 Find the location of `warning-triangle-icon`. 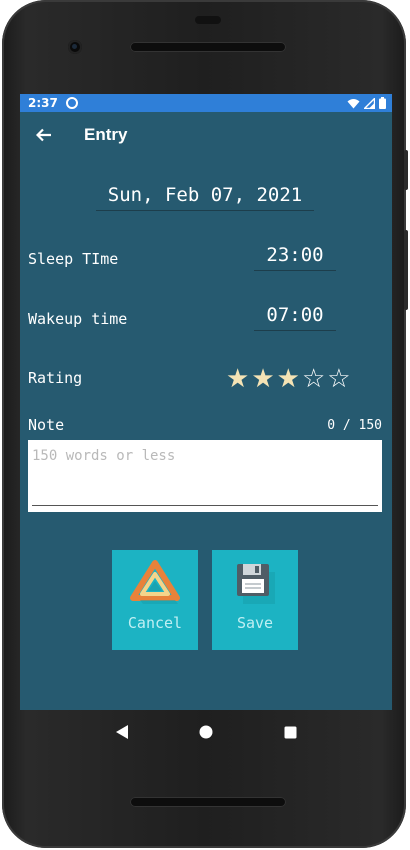

warning-triangle-icon is located at coordinates (155, 582).